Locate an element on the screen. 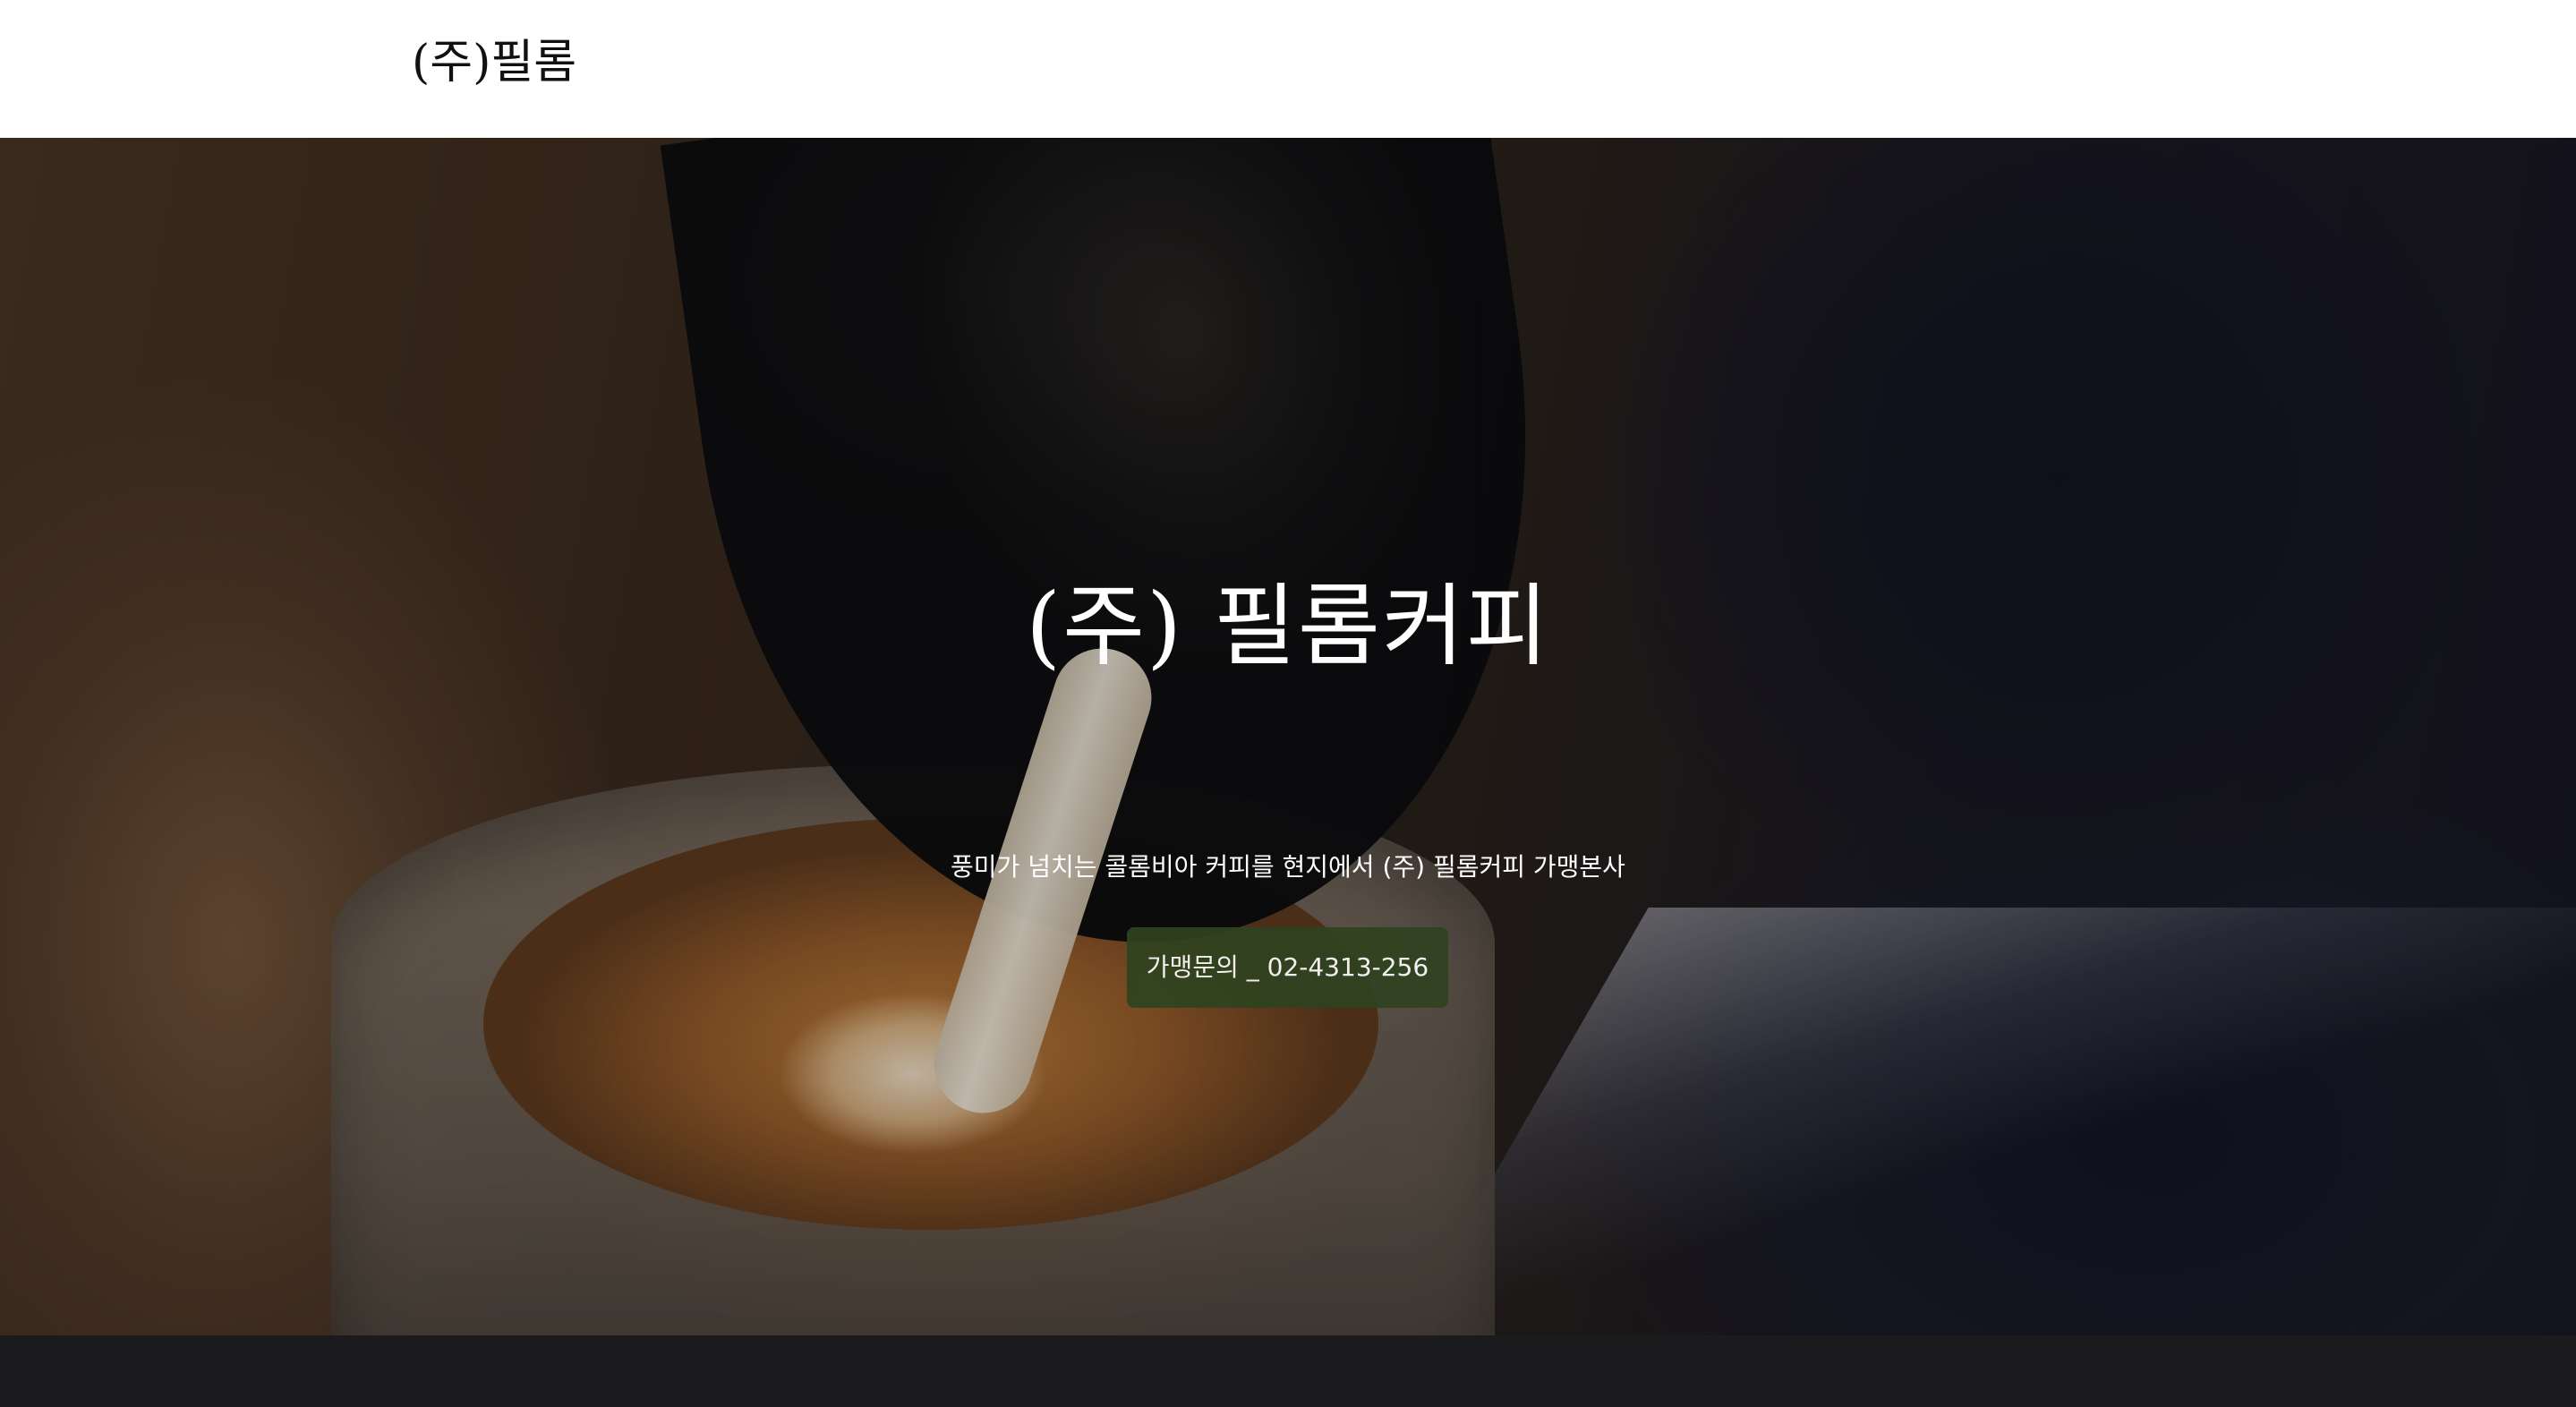 This screenshot has height=1407, width=2576. site-header: (주)필롬 is located at coordinates (1288, 69).